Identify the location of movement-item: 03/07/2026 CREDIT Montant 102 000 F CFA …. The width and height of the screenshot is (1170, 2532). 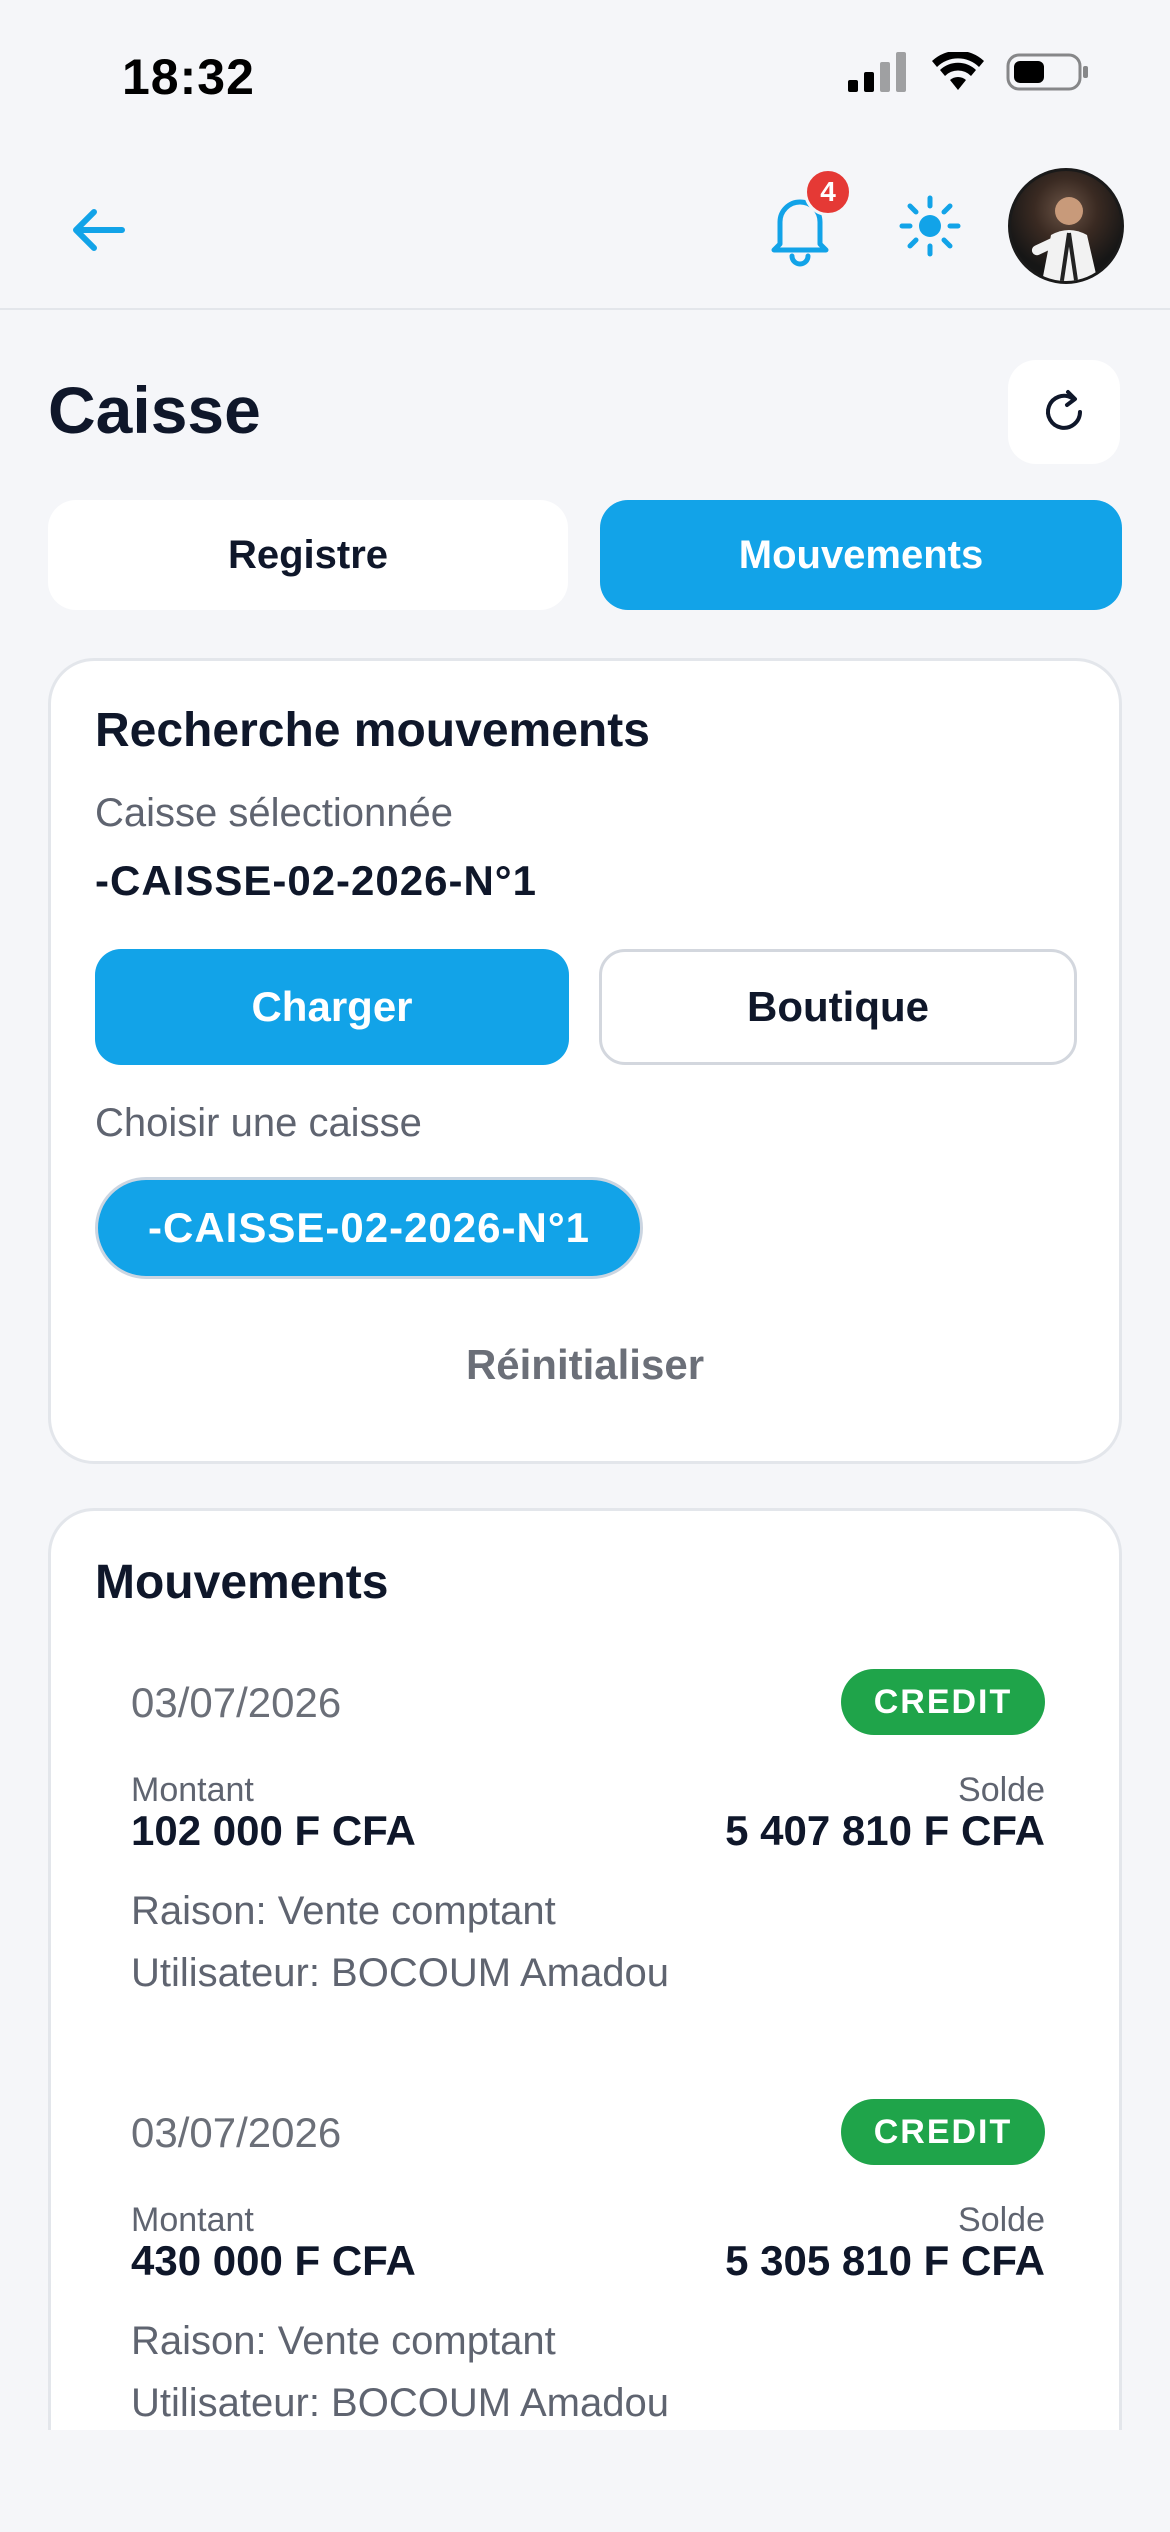
(588, 1839).